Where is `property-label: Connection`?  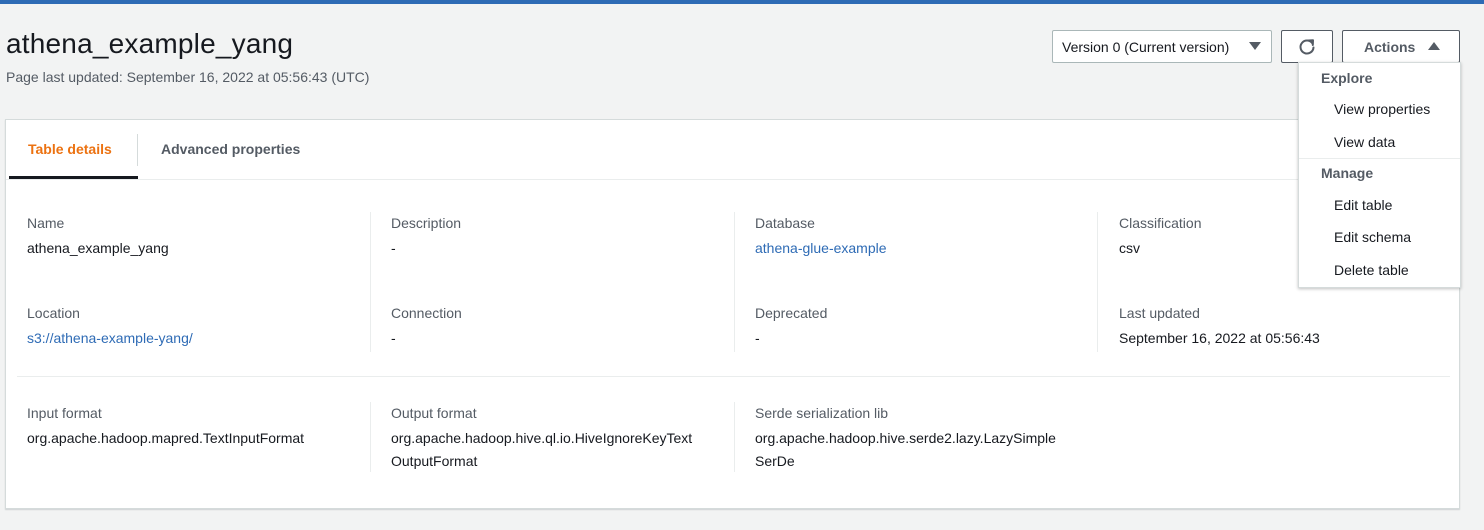
property-label: Connection is located at coordinates (426, 313).